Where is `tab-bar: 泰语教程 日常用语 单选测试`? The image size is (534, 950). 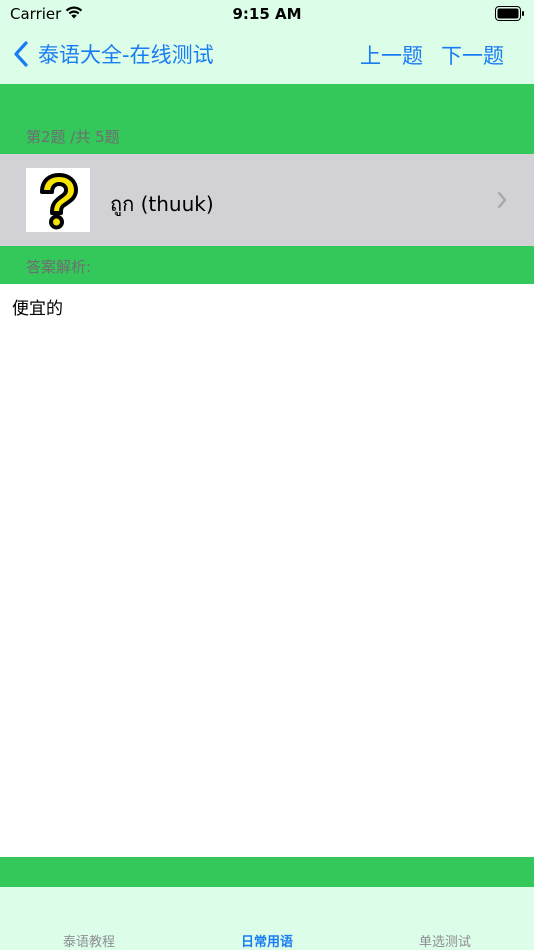
tab-bar: 泰语教程 日常用语 单选测试 is located at coordinates (267, 918).